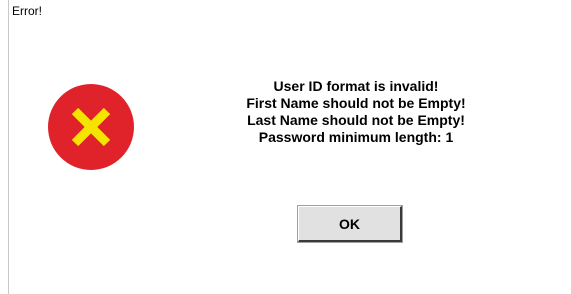 The image size is (572, 294). Describe the element at coordinates (356, 120) in the screenshot. I see `error-message-line: Last Name should not be Empty!` at that location.